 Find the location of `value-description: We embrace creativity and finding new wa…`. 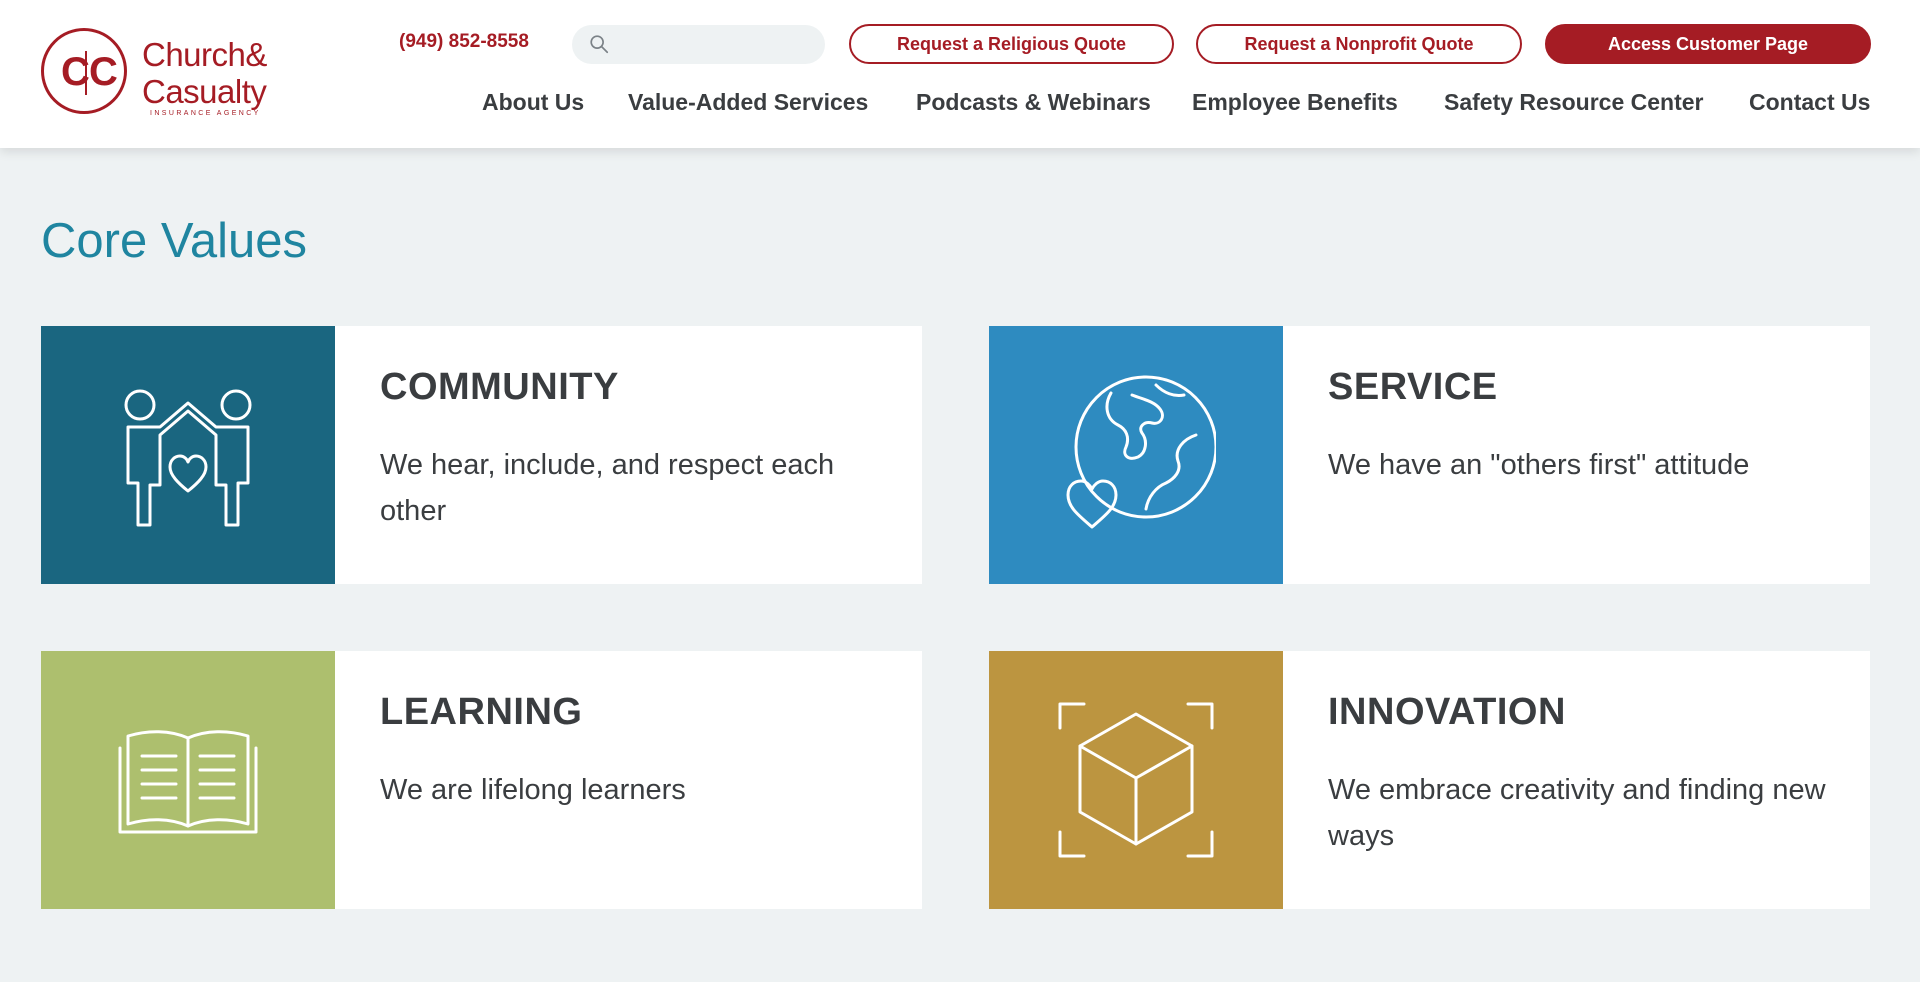

value-description: We embrace creativity and finding new wa… is located at coordinates (1577, 813).